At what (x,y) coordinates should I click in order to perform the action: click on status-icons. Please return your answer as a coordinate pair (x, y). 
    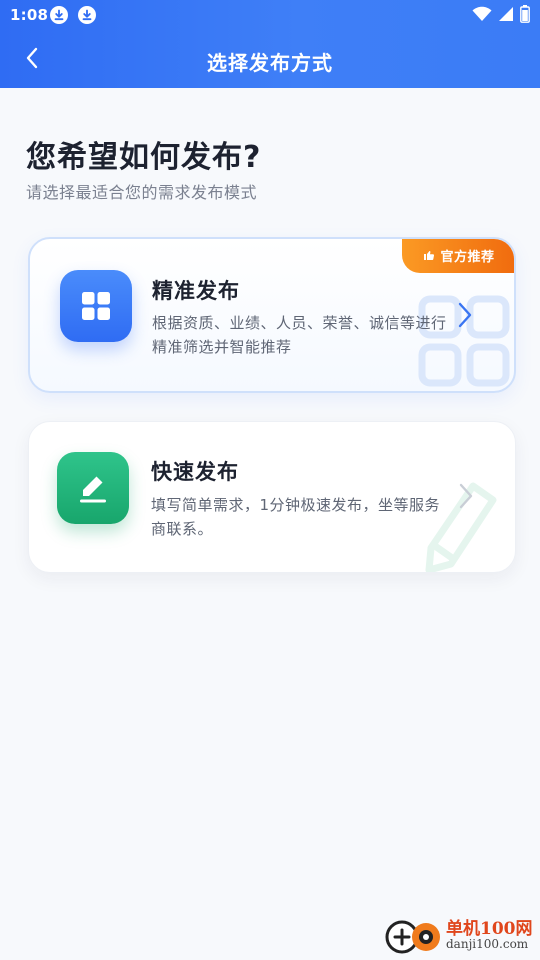
    Looking at the image, I should click on (501, 14).